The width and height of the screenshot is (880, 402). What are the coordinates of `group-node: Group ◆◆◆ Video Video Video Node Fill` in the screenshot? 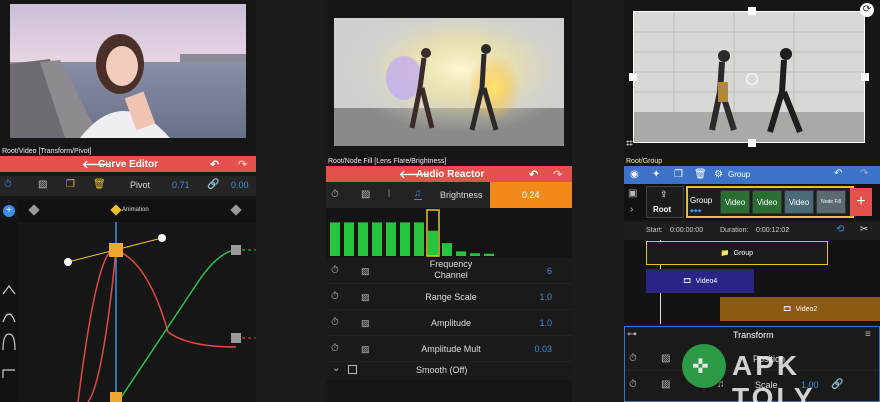 It's located at (770, 202).